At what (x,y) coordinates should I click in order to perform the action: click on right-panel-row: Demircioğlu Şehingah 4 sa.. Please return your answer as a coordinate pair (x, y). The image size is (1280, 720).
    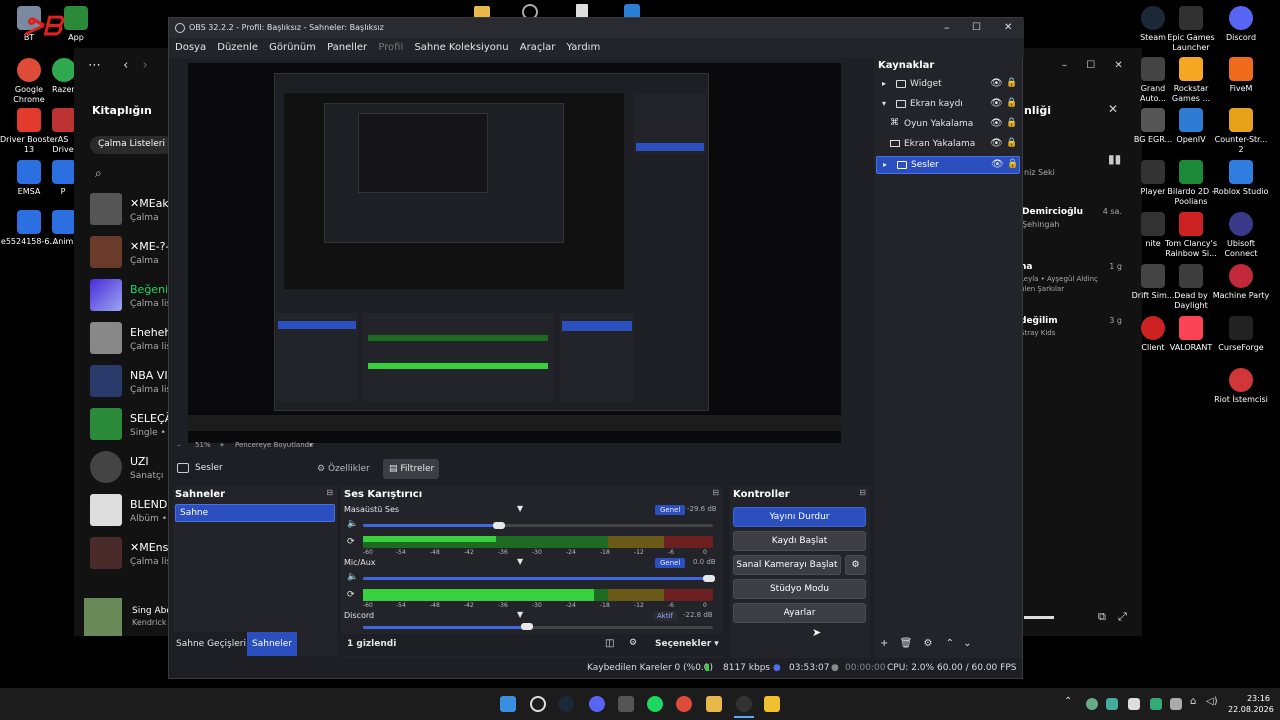
    Looking at the image, I should click on (1072, 222).